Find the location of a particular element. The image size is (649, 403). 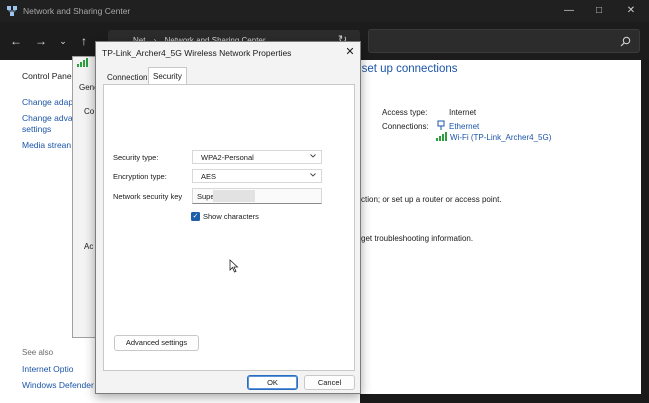

minimize-icon: — is located at coordinates (569, 11).